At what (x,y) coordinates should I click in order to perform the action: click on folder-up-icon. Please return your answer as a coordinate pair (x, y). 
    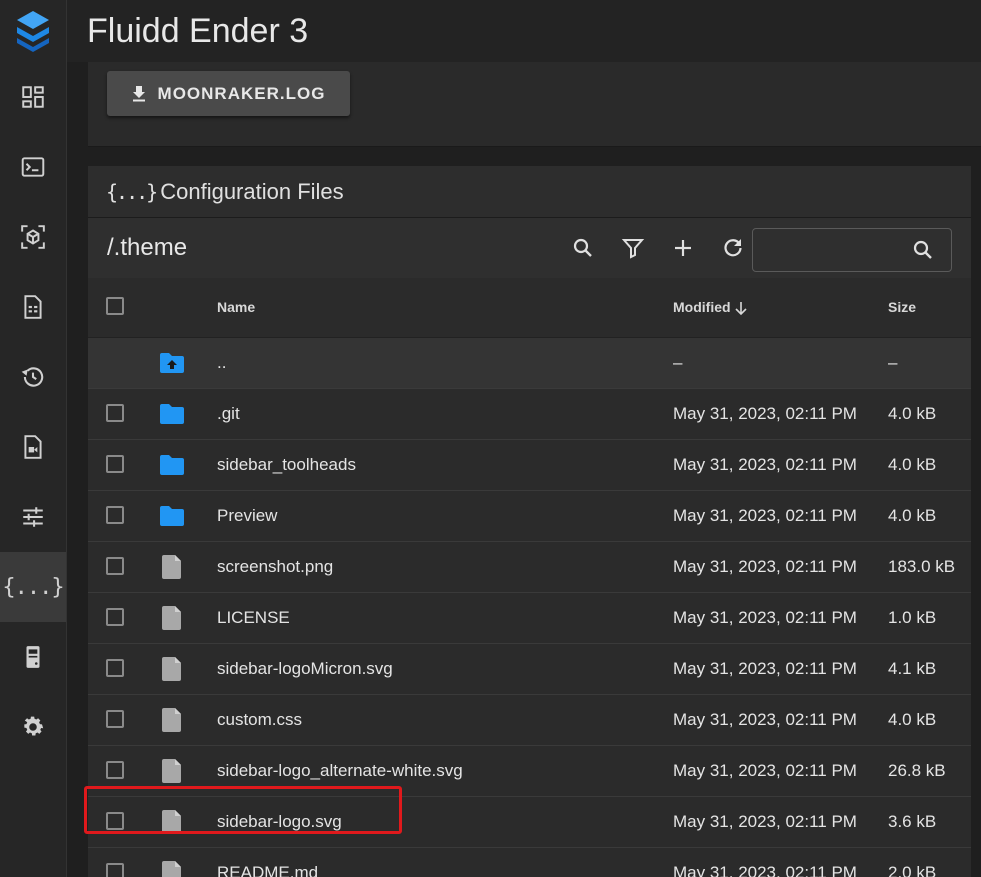
    Looking at the image, I should click on (172, 363).